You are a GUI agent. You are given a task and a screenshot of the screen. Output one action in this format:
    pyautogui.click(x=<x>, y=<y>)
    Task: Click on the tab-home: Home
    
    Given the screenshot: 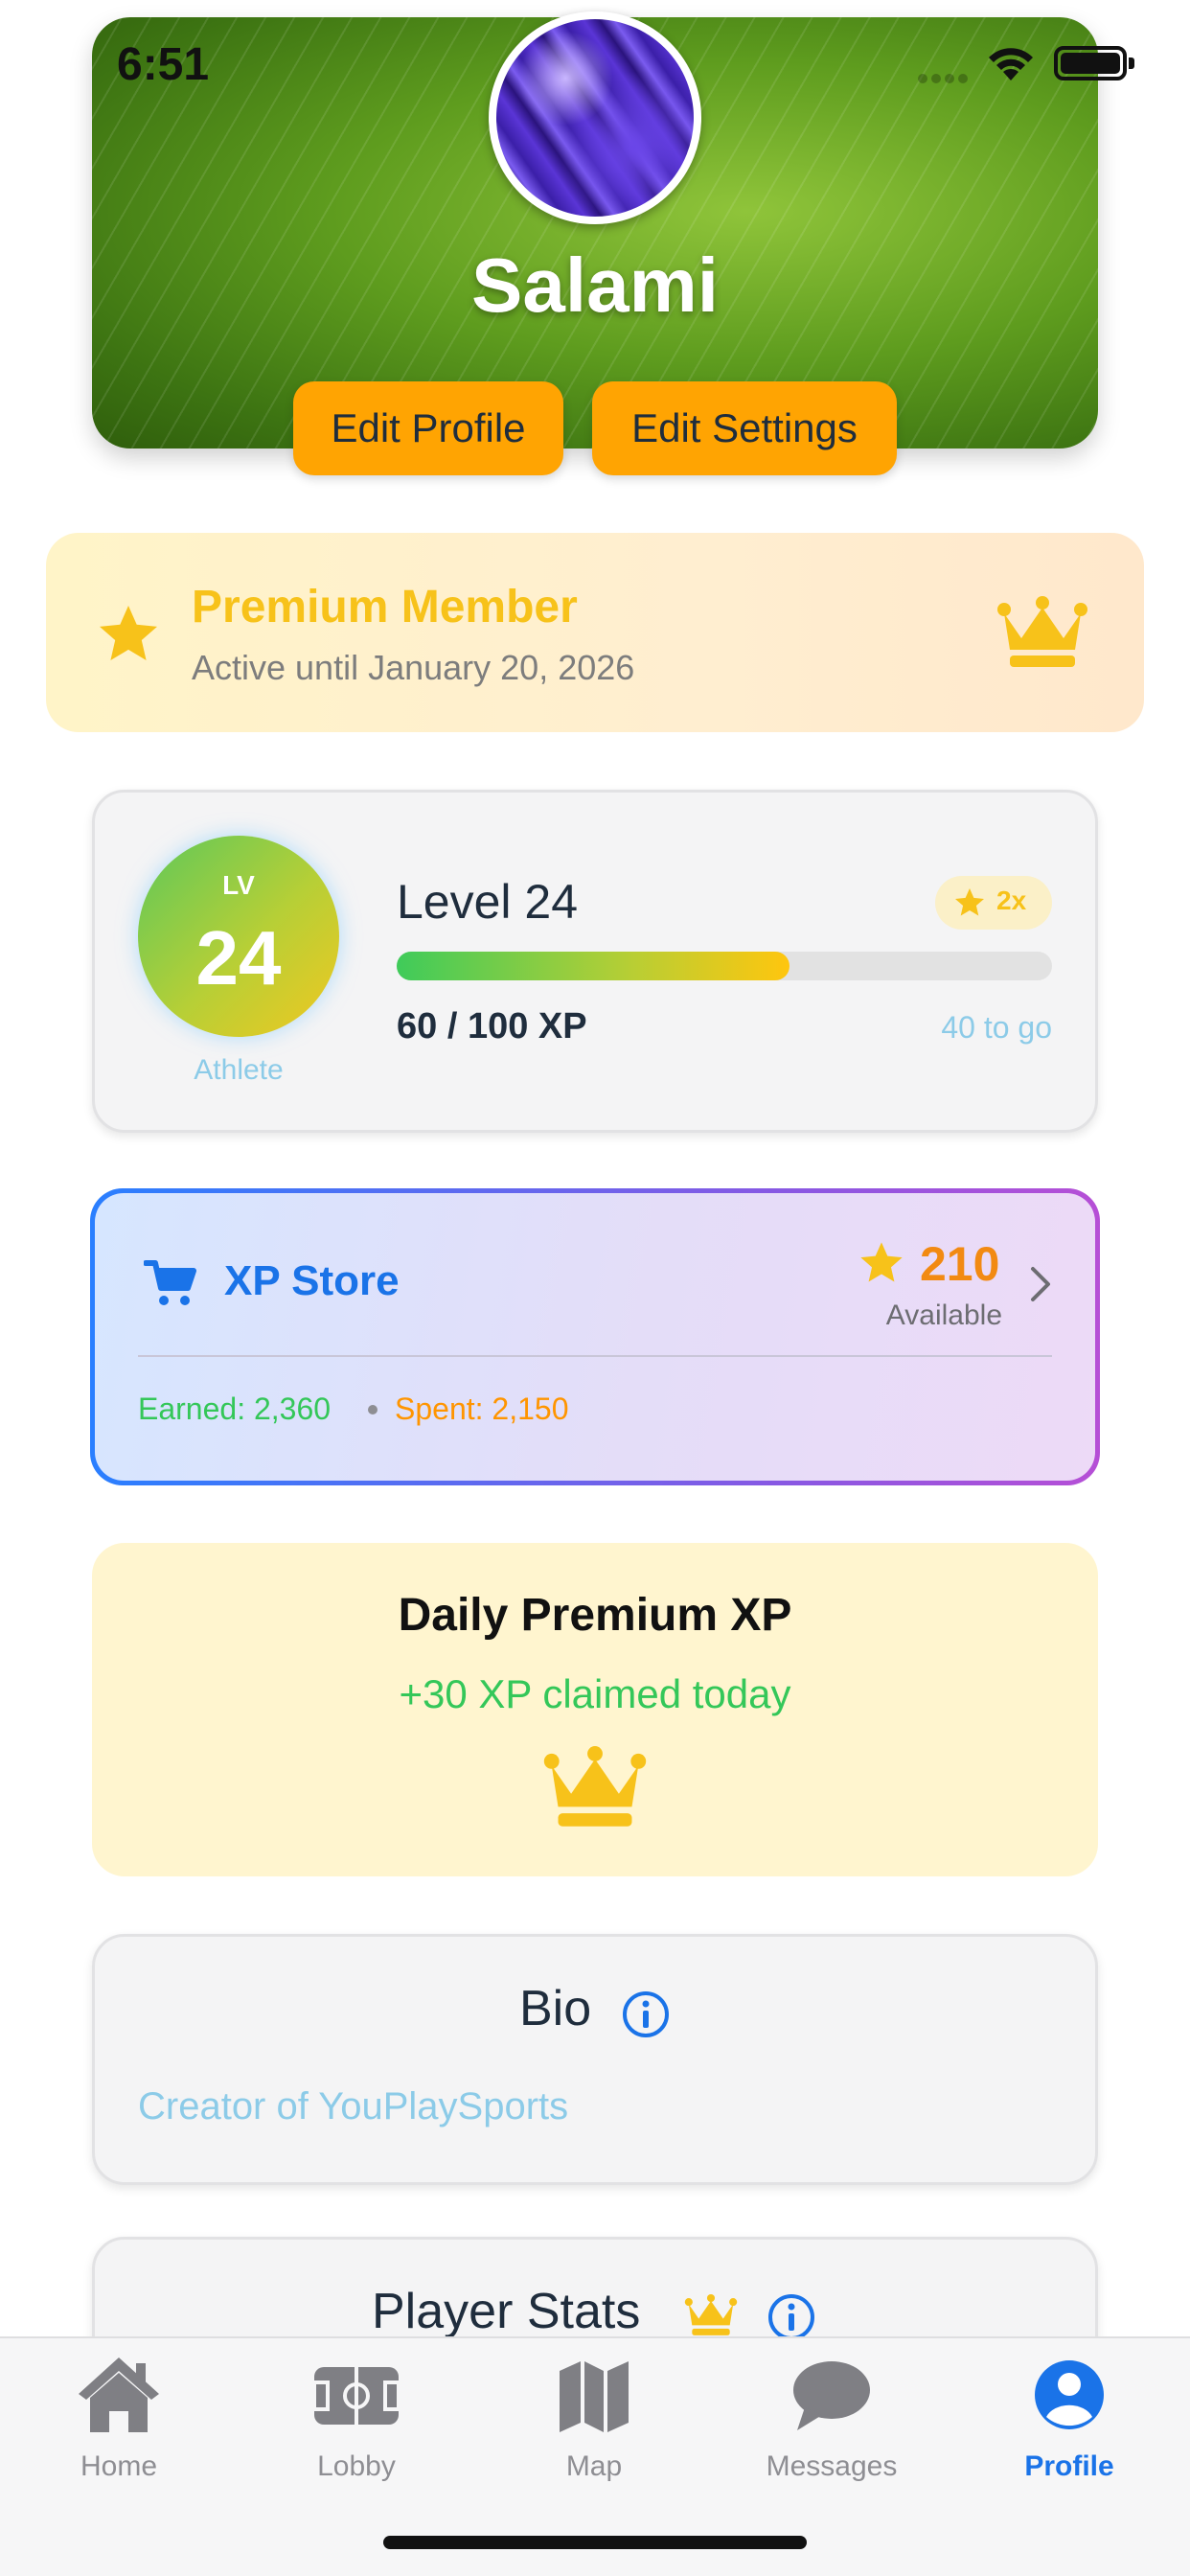 What is the action you would take?
    pyautogui.click(x=119, y=2417)
    